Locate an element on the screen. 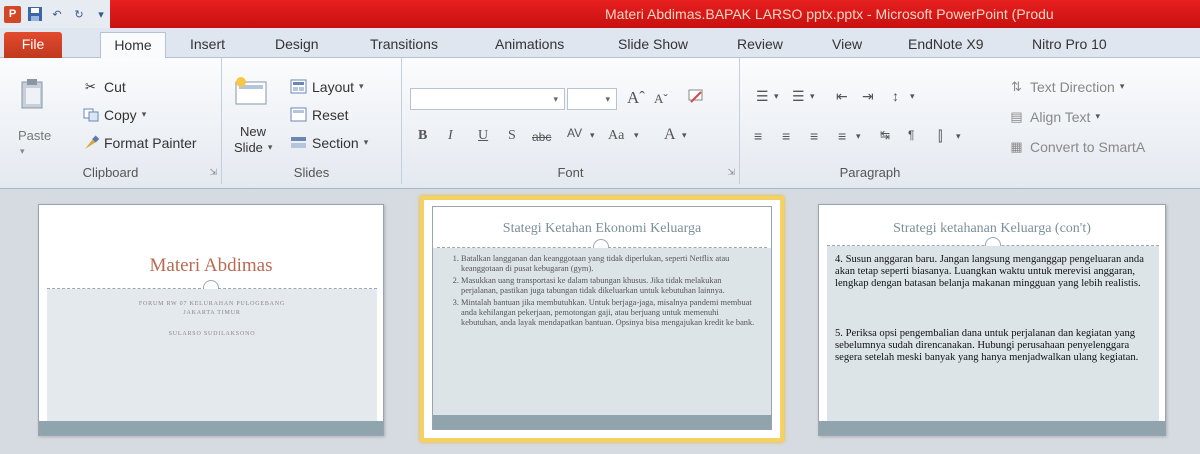 This screenshot has width=1200, height=454. save-icon is located at coordinates (35, 14).